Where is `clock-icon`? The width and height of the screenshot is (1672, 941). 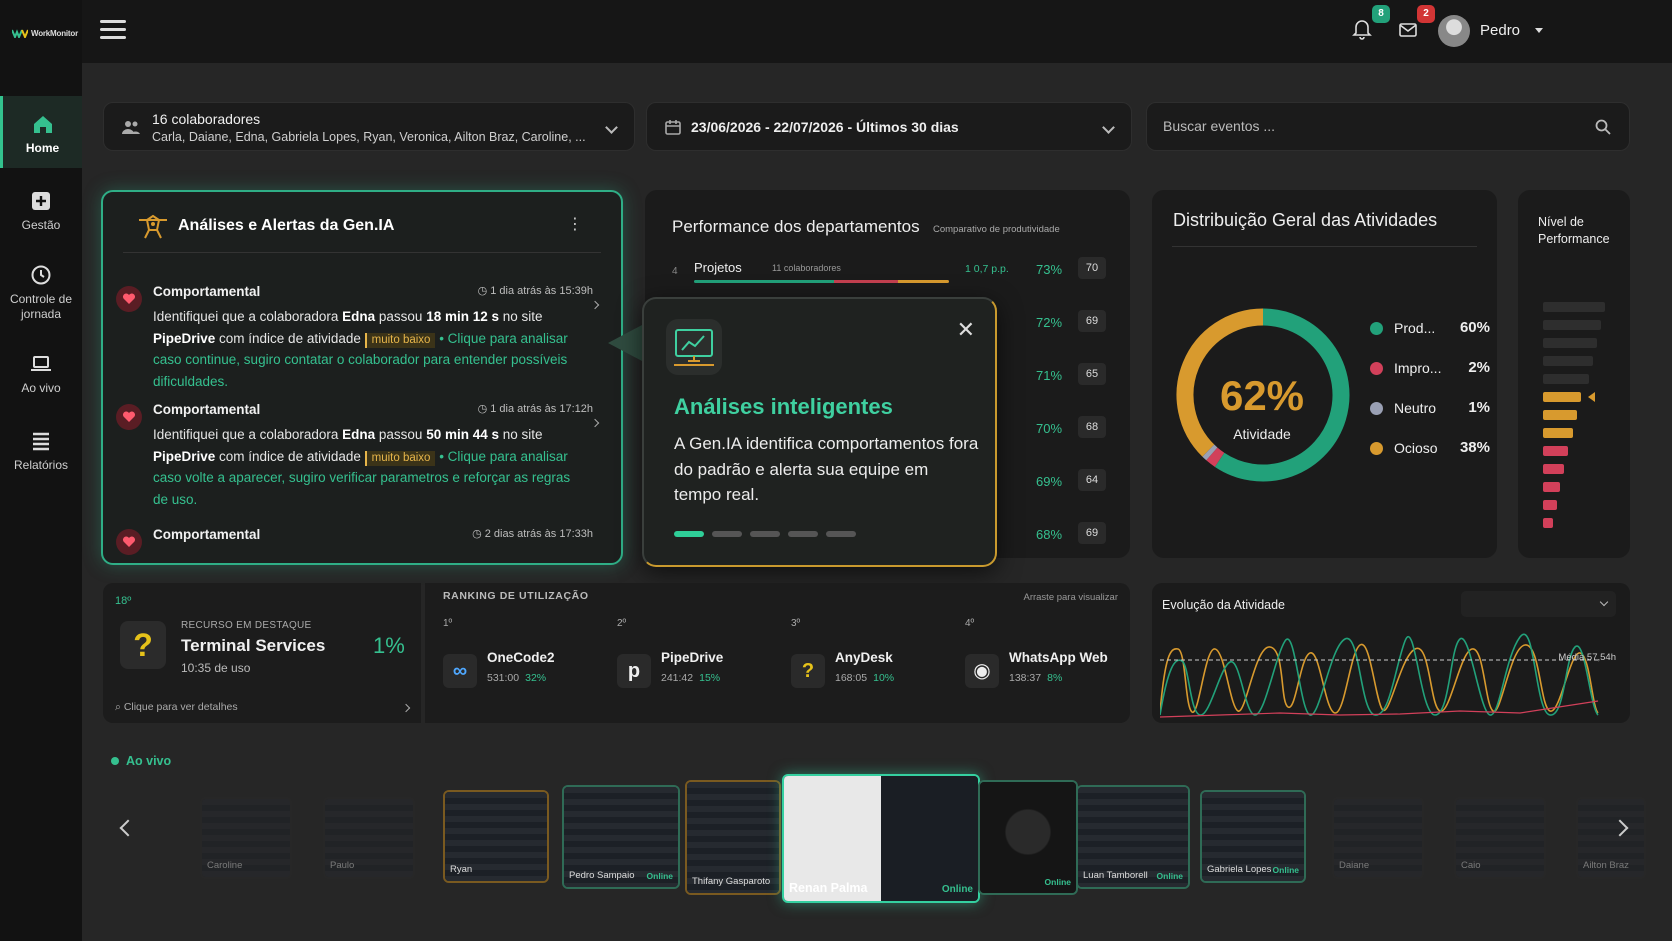 clock-icon is located at coordinates (41, 275).